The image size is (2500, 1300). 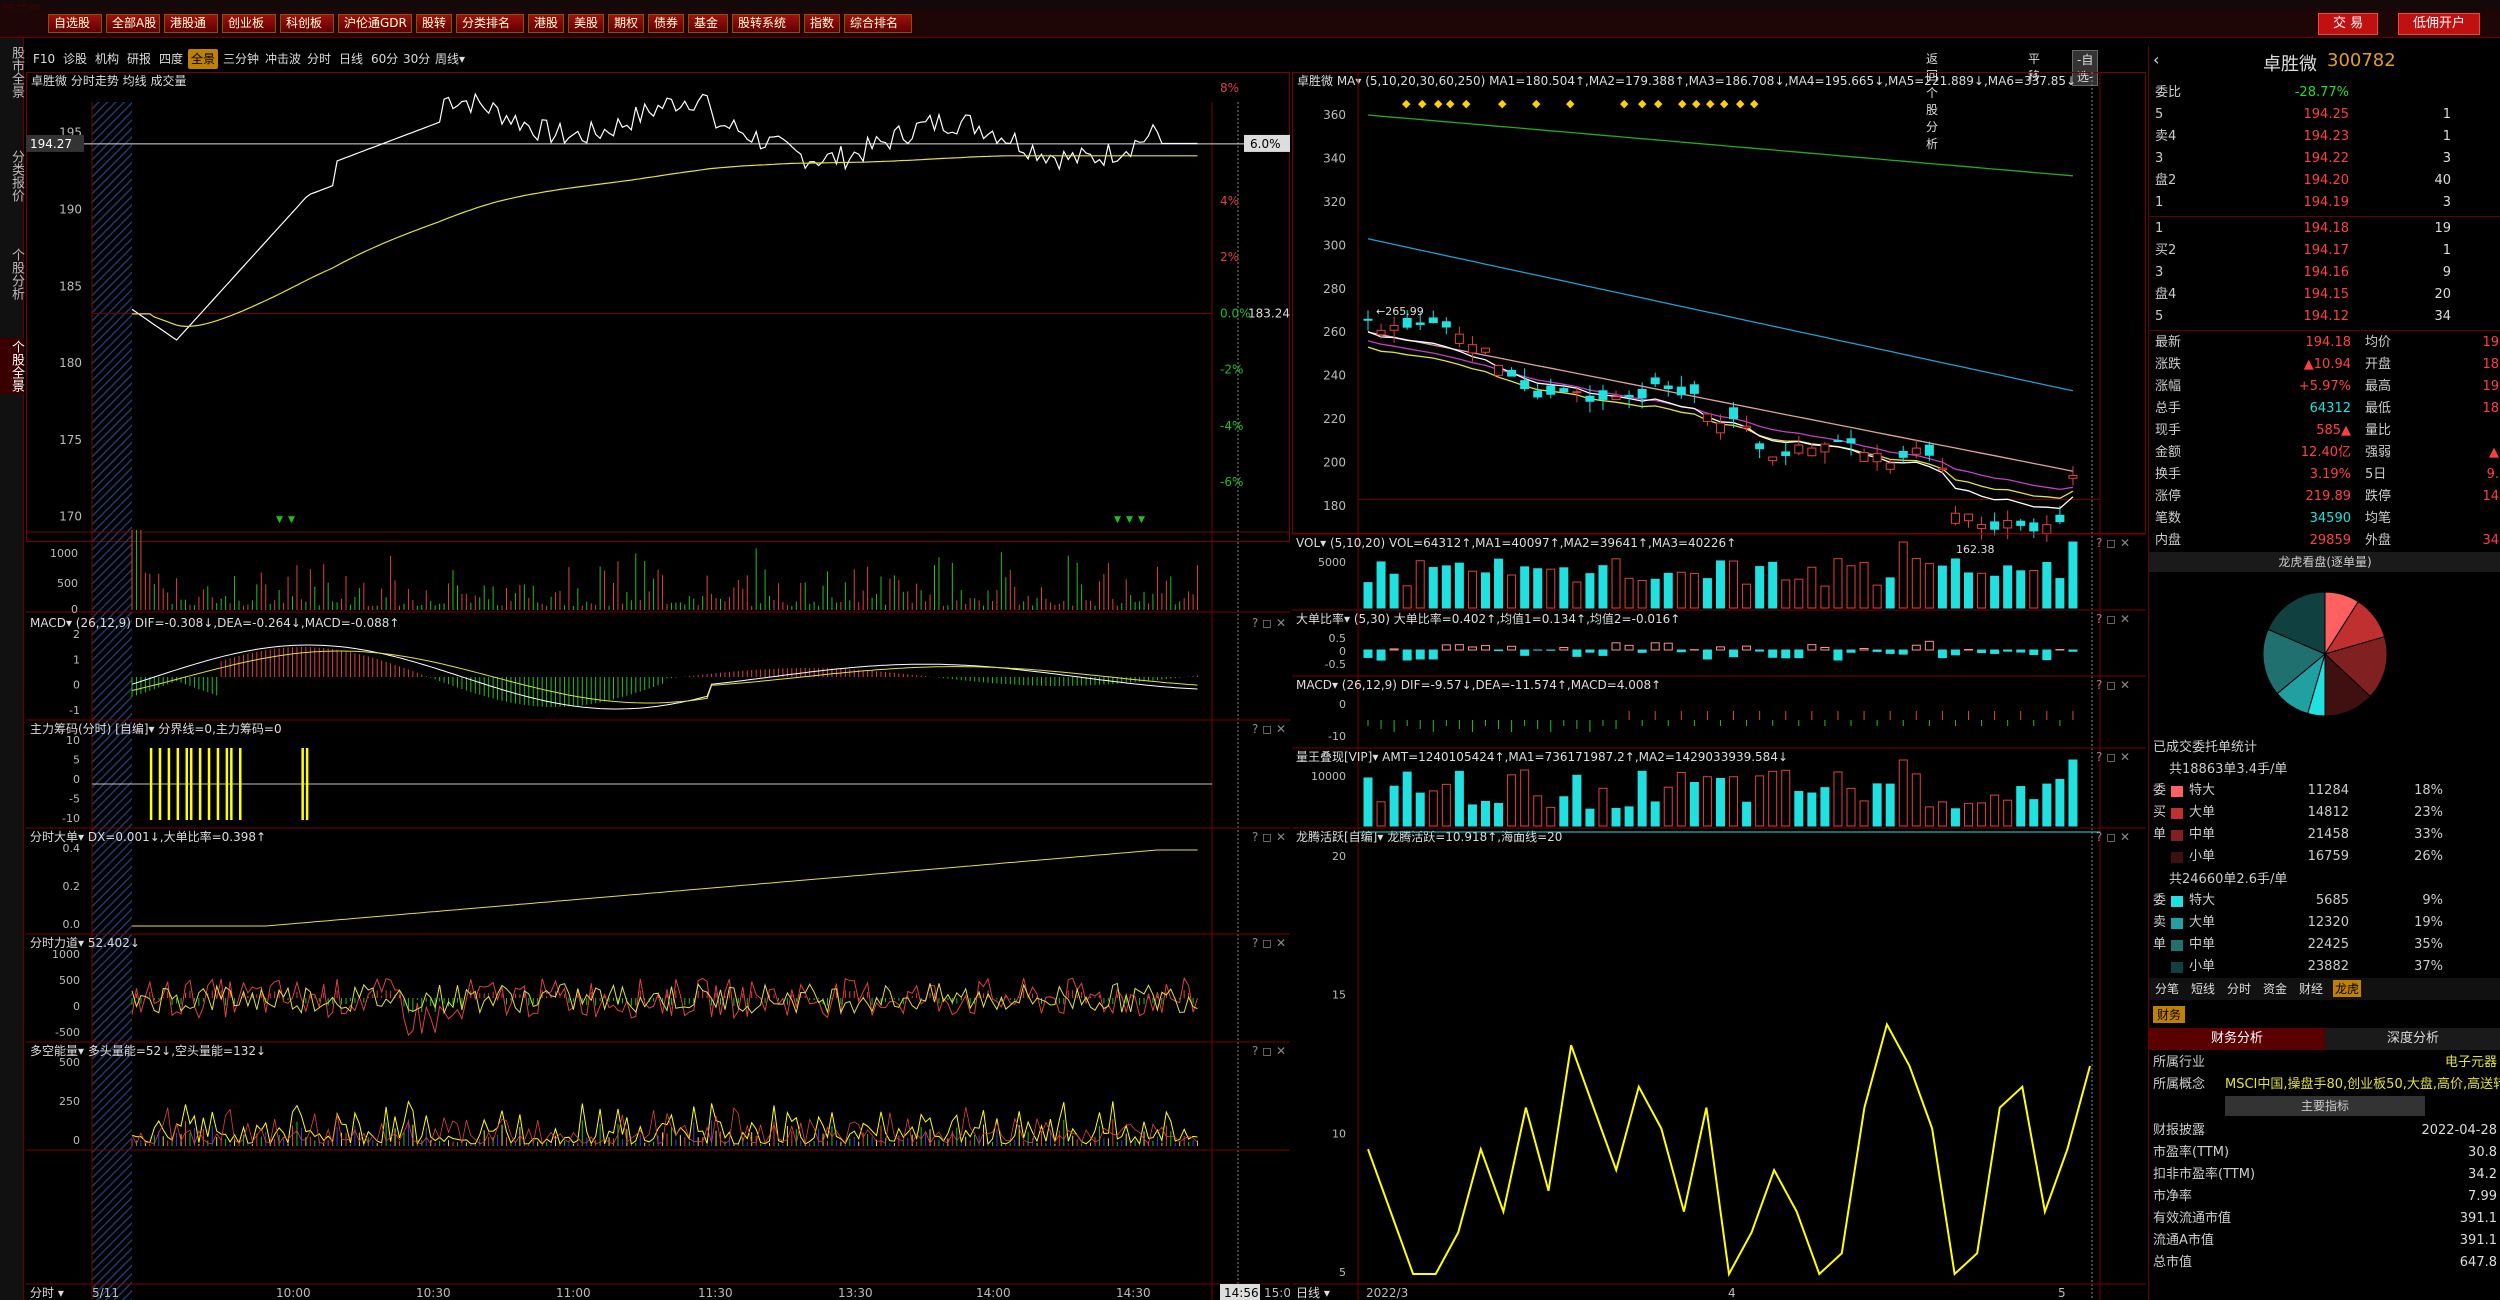 I want to click on period-tab-1: 诊股, so click(x=75, y=59).